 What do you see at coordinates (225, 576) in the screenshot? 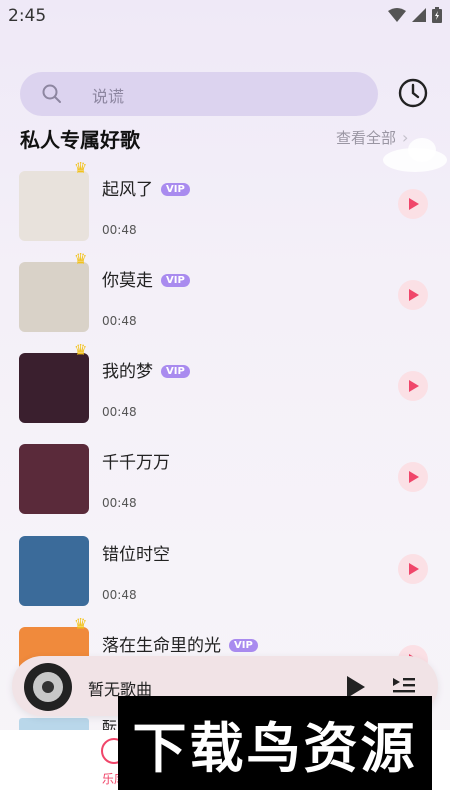
I see `song-item: 错位时空 00:48` at bounding box center [225, 576].